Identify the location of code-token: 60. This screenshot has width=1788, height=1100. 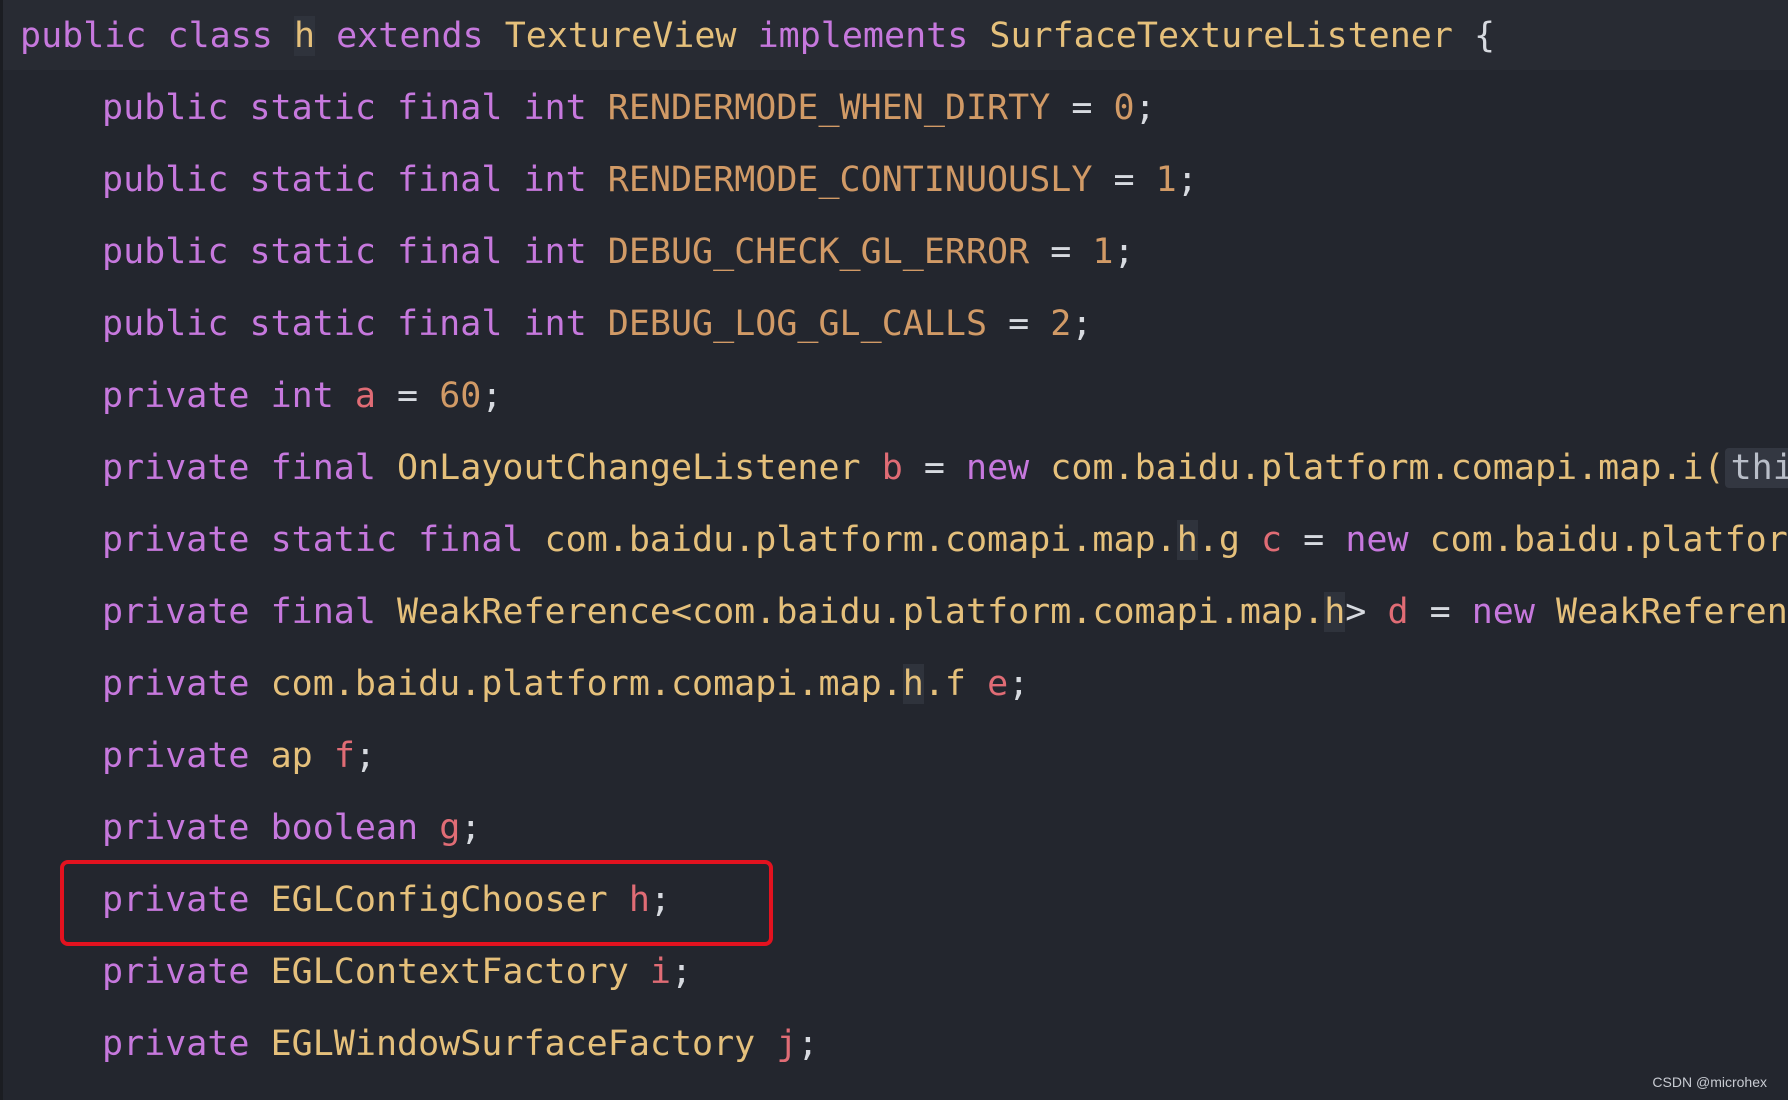
(460, 396).